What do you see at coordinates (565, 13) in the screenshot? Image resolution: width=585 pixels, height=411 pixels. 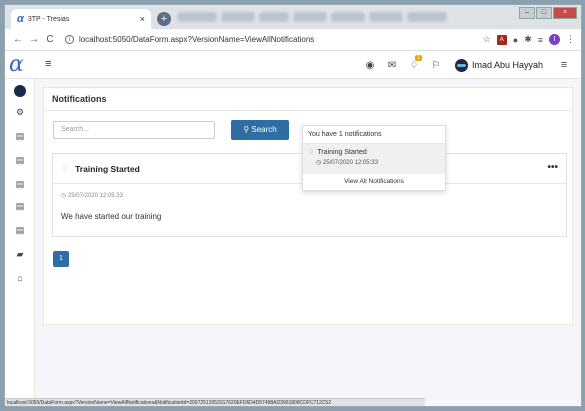 I see `window-close-icon: ×` at bounding box center [565, 13].